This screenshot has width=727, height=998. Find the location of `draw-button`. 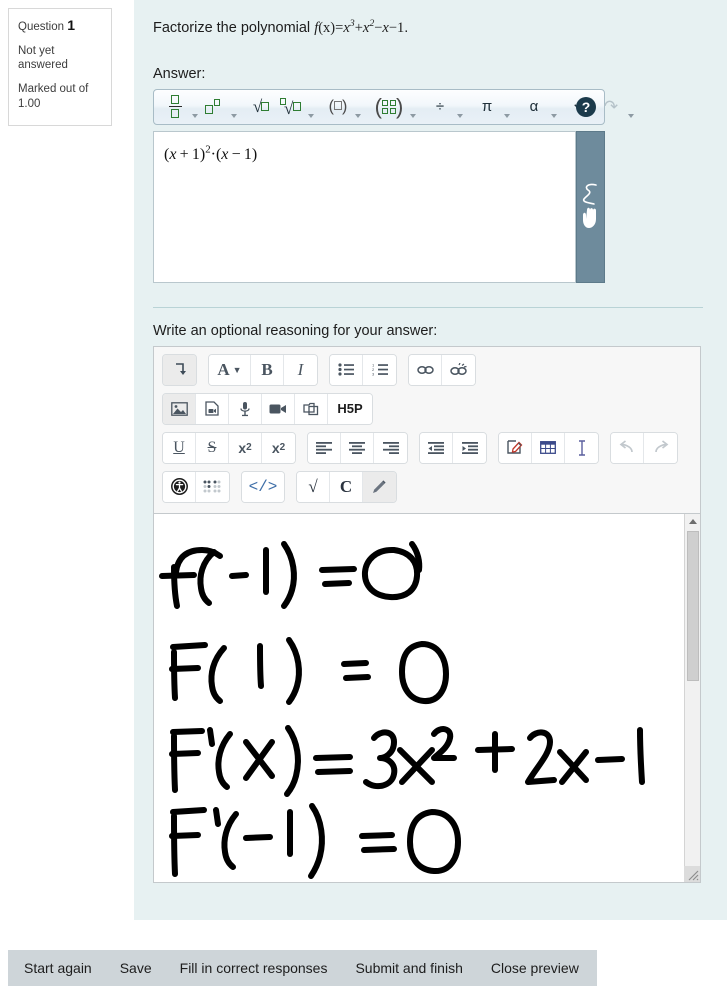

draw-button is located at coordinates (379, 486).